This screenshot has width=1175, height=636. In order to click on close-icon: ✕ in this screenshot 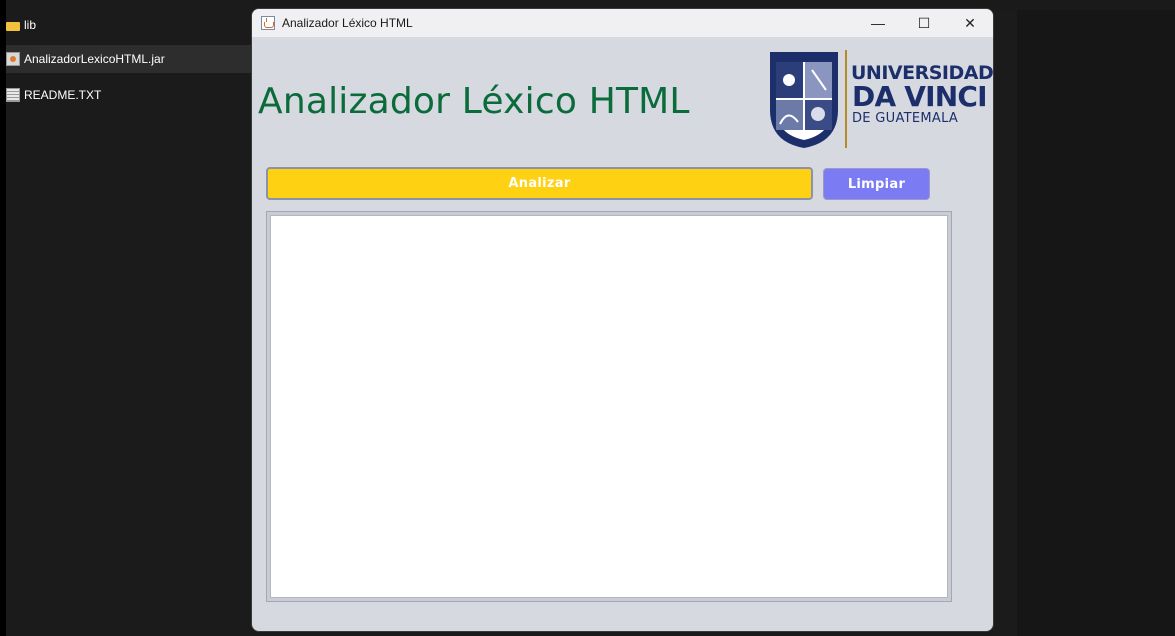, I will do `click(970, 22)`.